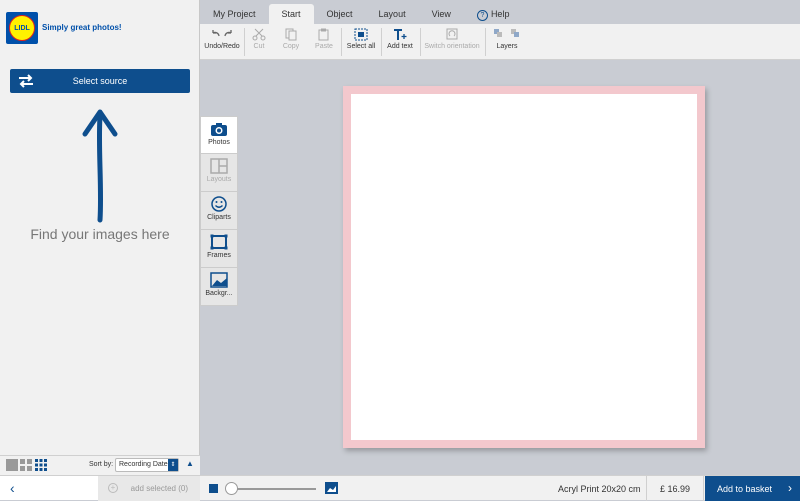  What do you see at coordinates (259, 34) in the screenshot?
I see `scissors-icon` at bounding box center [259, 34].